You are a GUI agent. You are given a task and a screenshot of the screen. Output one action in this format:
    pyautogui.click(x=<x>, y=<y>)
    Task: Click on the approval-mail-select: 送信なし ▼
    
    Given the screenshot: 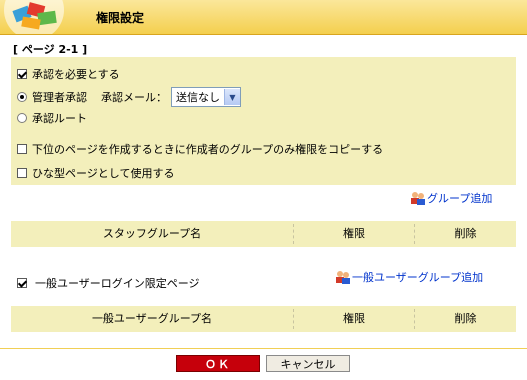 What is the action you would take?
    pyautogui.click(x=206, y=97)
    